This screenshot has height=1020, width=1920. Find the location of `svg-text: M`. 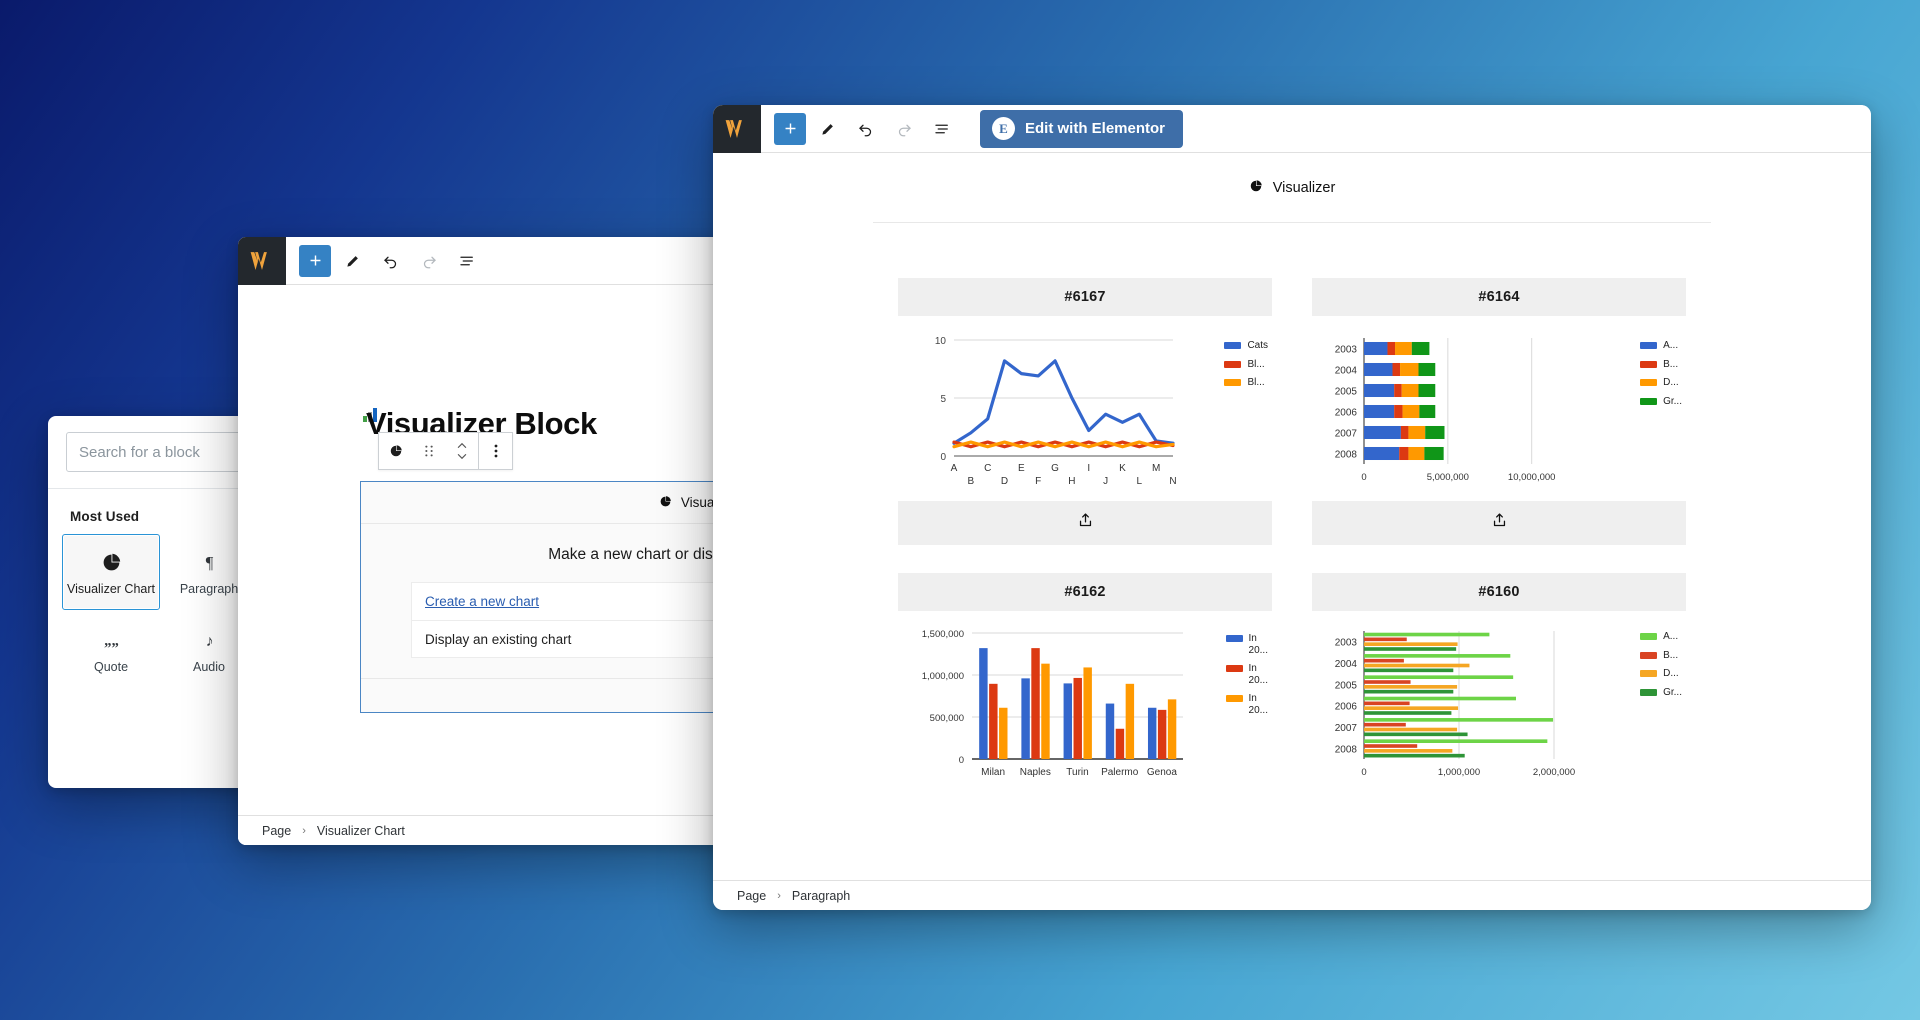

svg-text: M is located at coordinates (1156, 468).